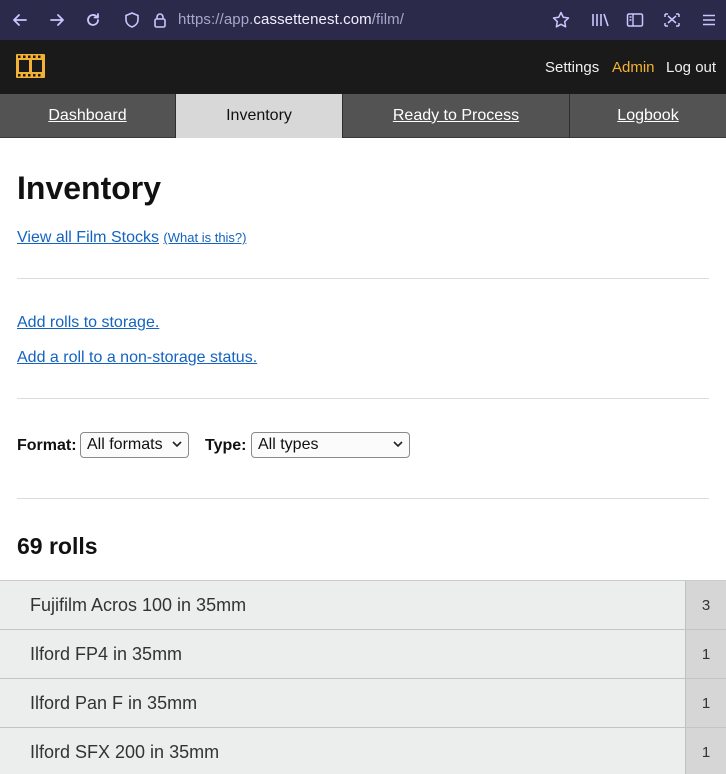  Describe the element at coordinates (88, 323) in the screenshot. I see `add-rolls-to-storage-link: Add rolls to storage.` at that location.